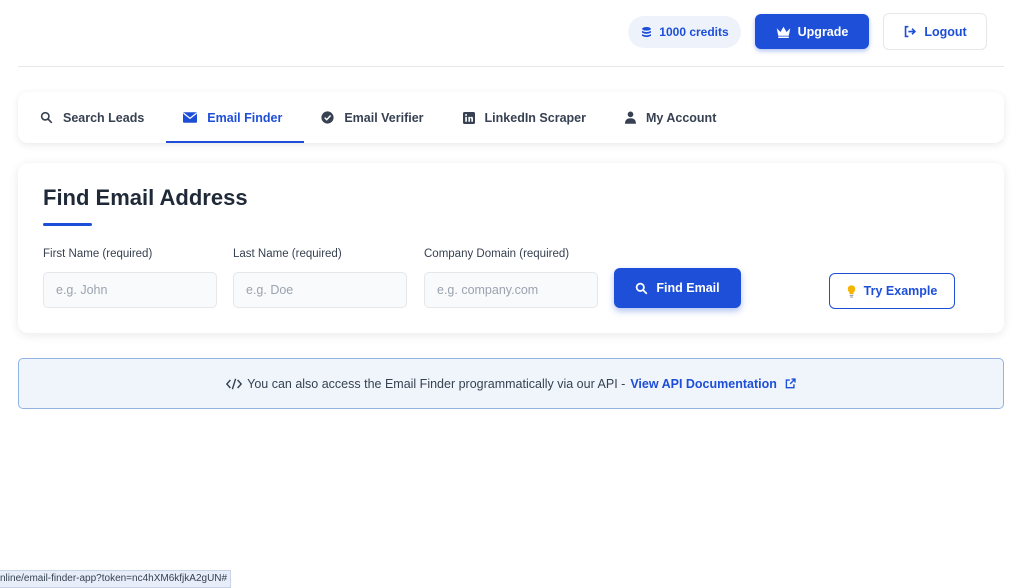 The height and width of the screenshot is (588, 1024). What do you see at coordinates (245, 117) in the screenshot?
I see `tab-label: Email Finder` at bounding box center [245, 117].